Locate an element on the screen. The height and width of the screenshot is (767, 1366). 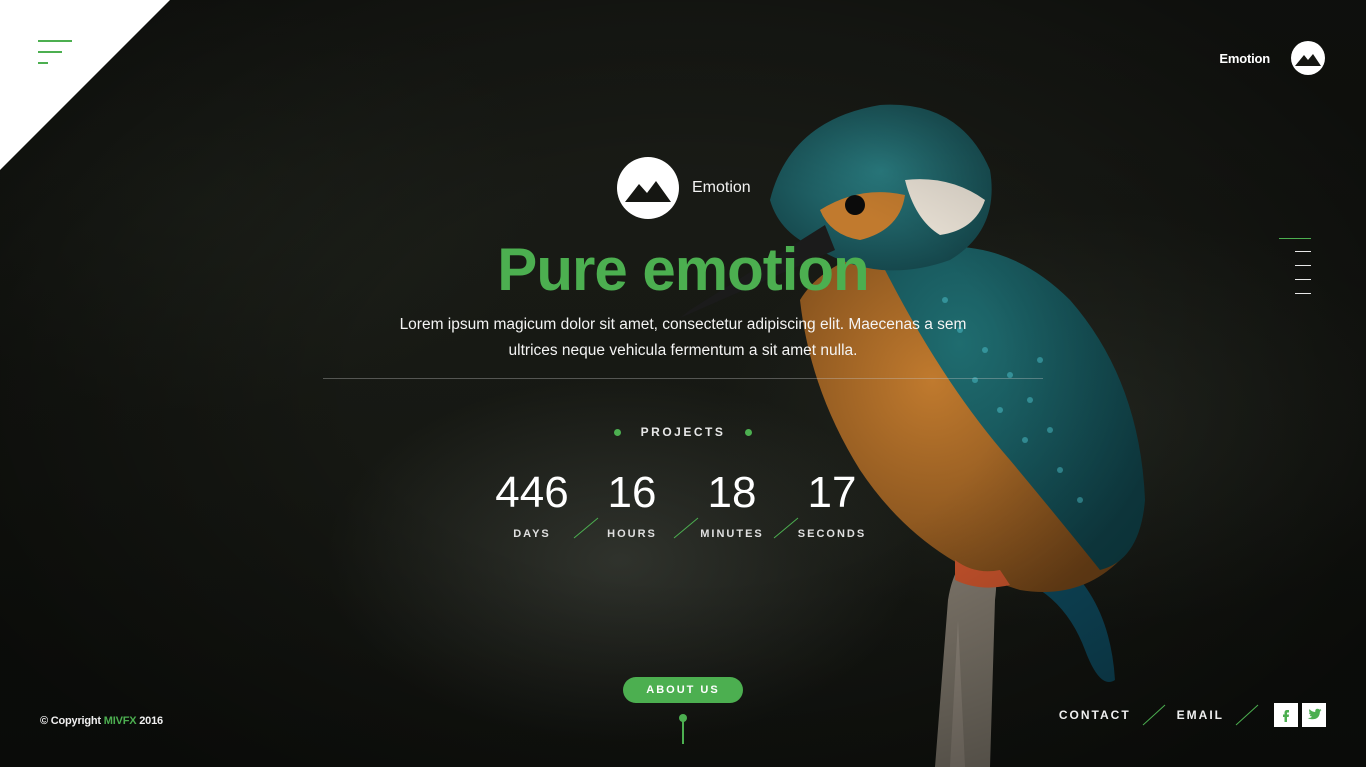
copyright-prefix: © Copyright is located at coordinates (70, 721).